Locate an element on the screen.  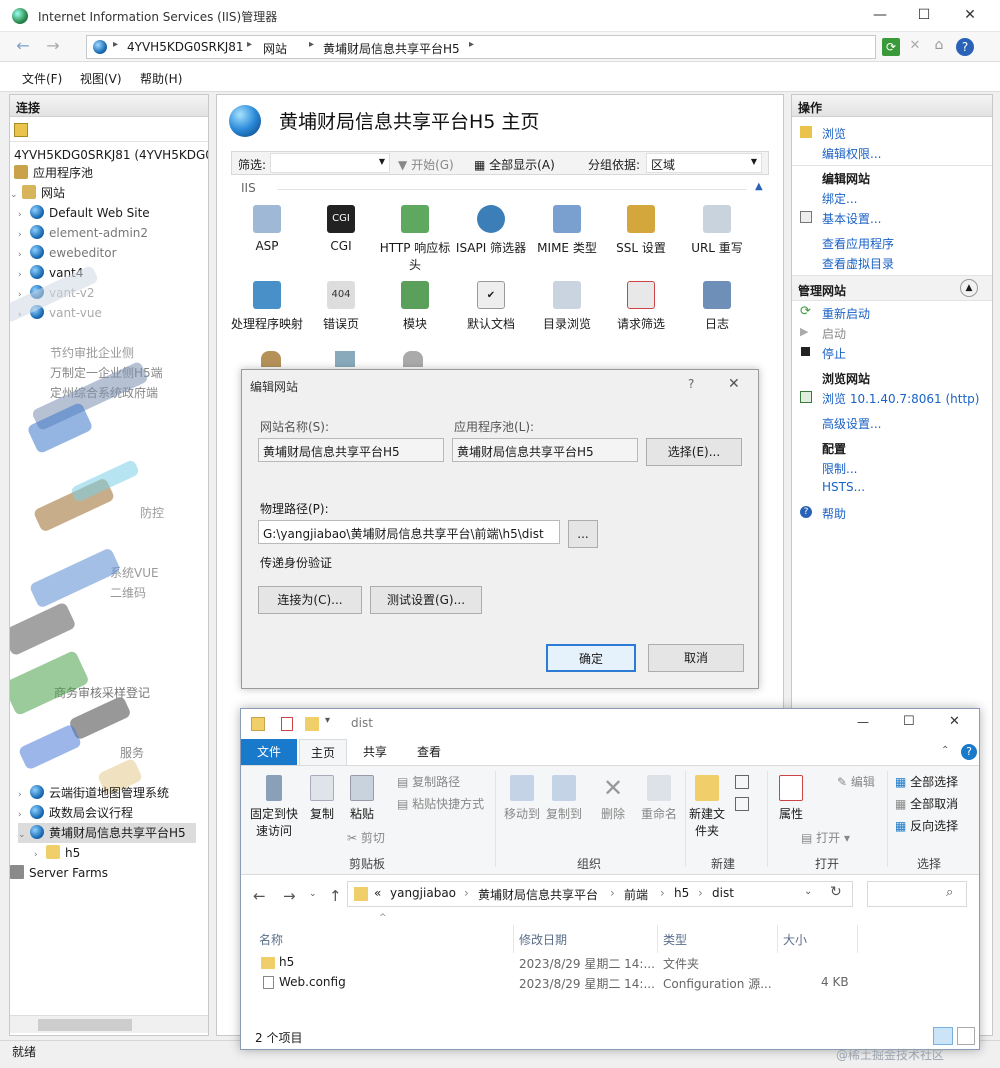
explorer-back-icon: ← is located at coordinates (259, 896).